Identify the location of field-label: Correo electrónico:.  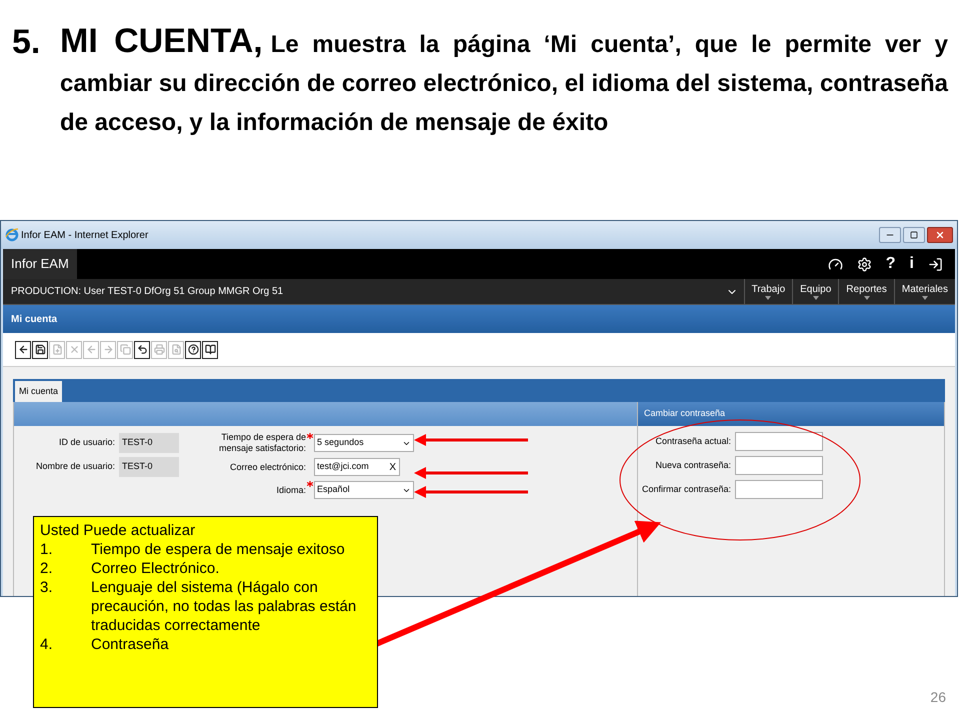
(268, 467).